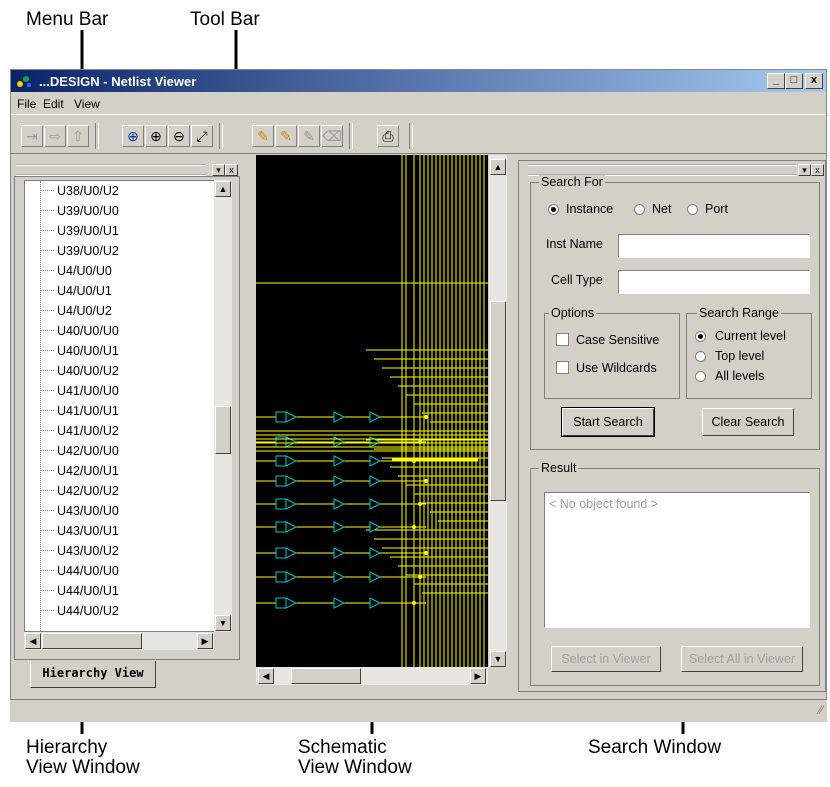 The width and height of the screenshot is (830, 787). What do you see at coordinates (639, 209) in the screenshot?
I see `net-radio` at bounding box center [639, 209].